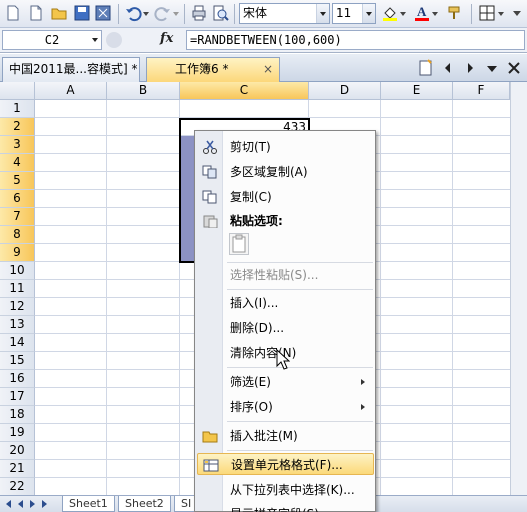 The image size is (527, 512). I want to click on undo-icon, so click(133, 13).